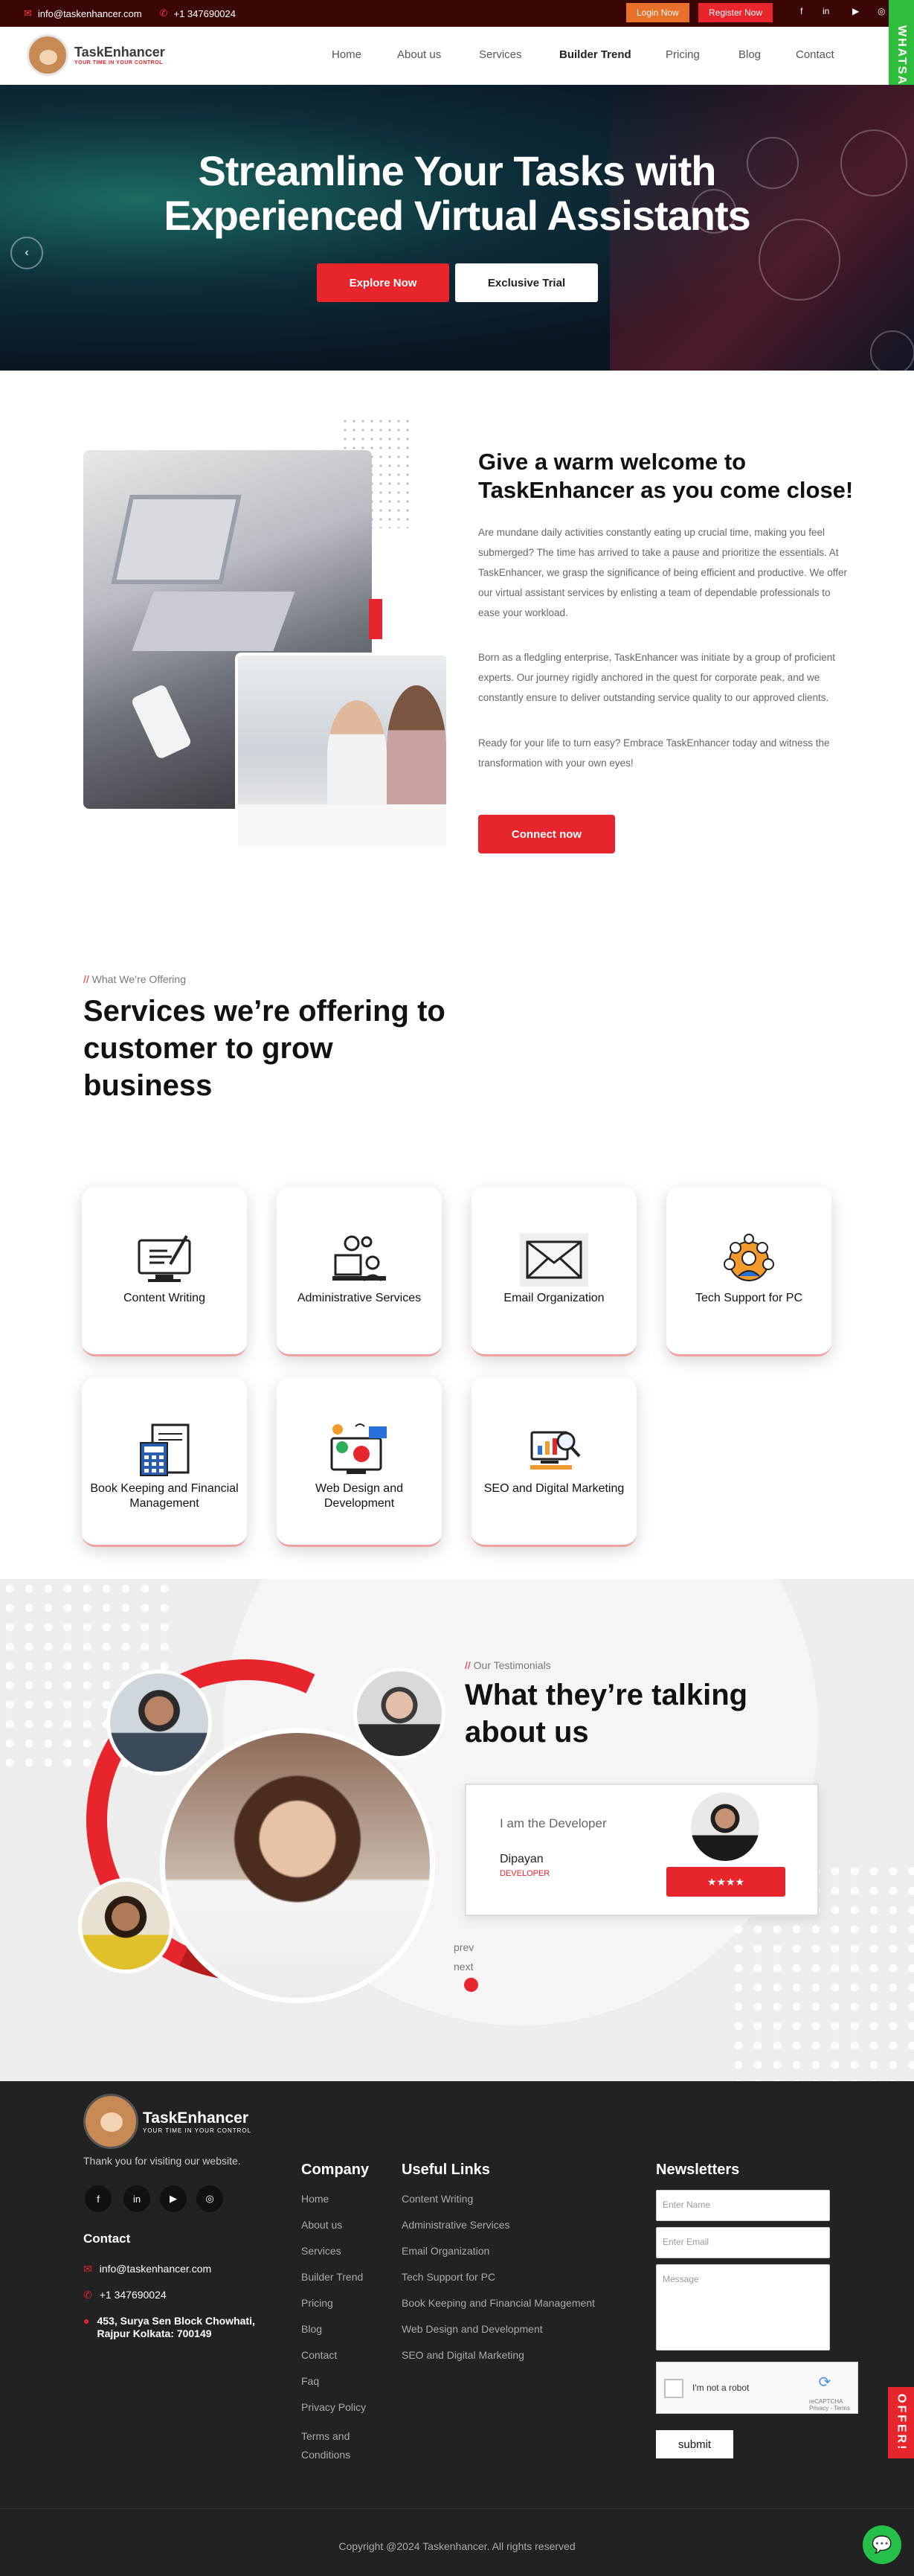 This screenshot has height=2576, width=914. Describe the element at coordinates (311, 2329) in the screenshot. I see `footer-link: Blog` at that location.